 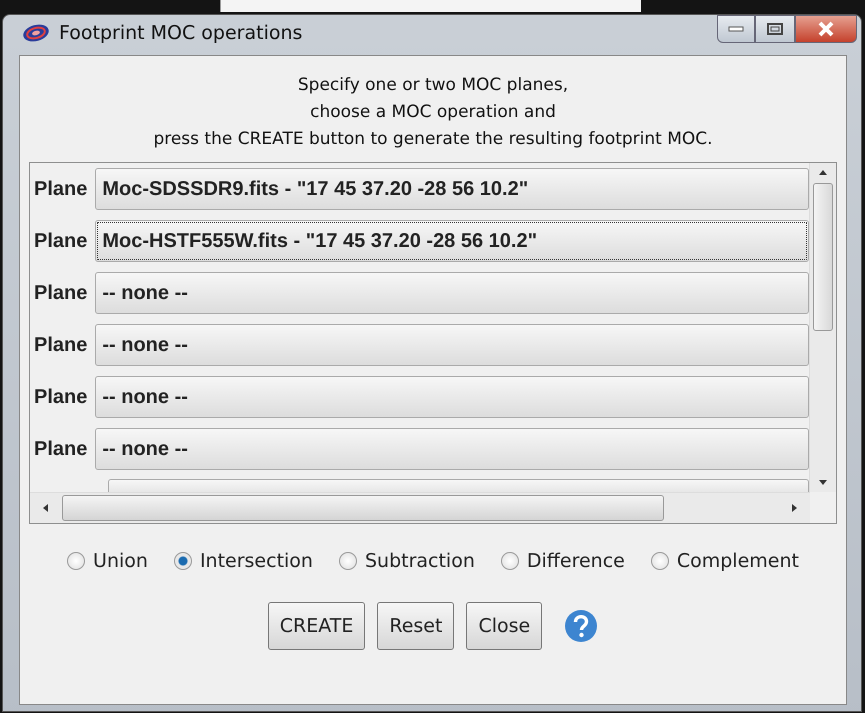 I want to click on instruction-text: choose a MOC operation and, so click(x=433, y=112).